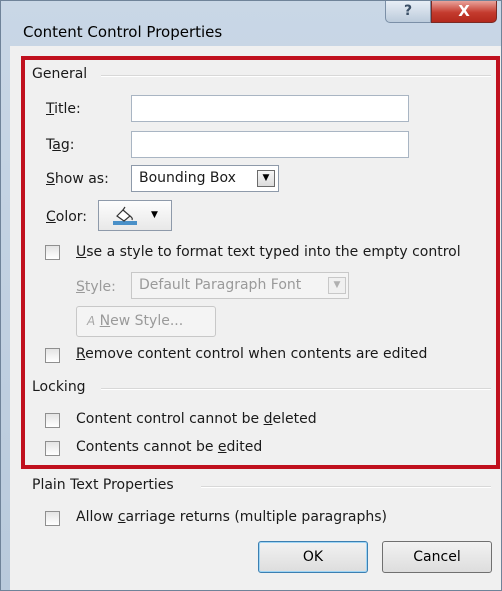 This screenshot has height=591, width=502. I want to click on ok-button: OK, so click(313, 557).